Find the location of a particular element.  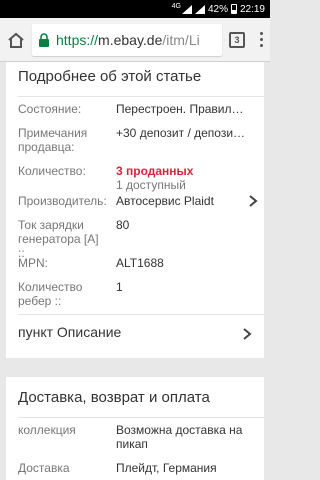

battery-percent: 42% is located at coordinates (217, 9).